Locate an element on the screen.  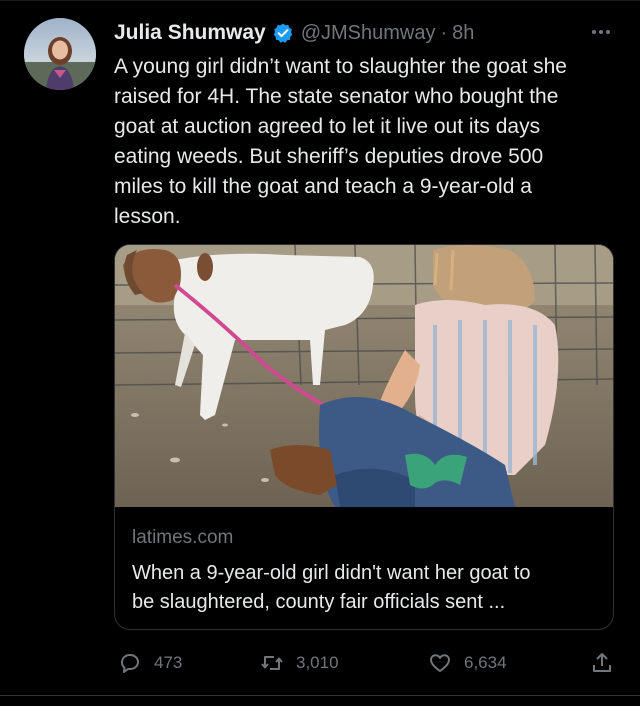
more-dots-icon is located at coordinates (601, 32).